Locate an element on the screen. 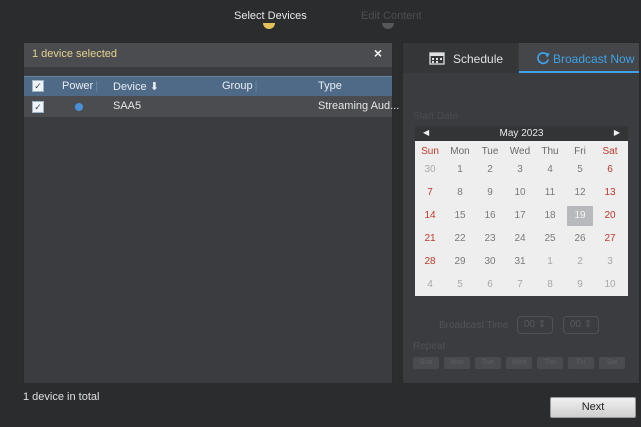 This screenshot has height=427, width=641. column-header-group: Group | is located at coordinates (239, 86).